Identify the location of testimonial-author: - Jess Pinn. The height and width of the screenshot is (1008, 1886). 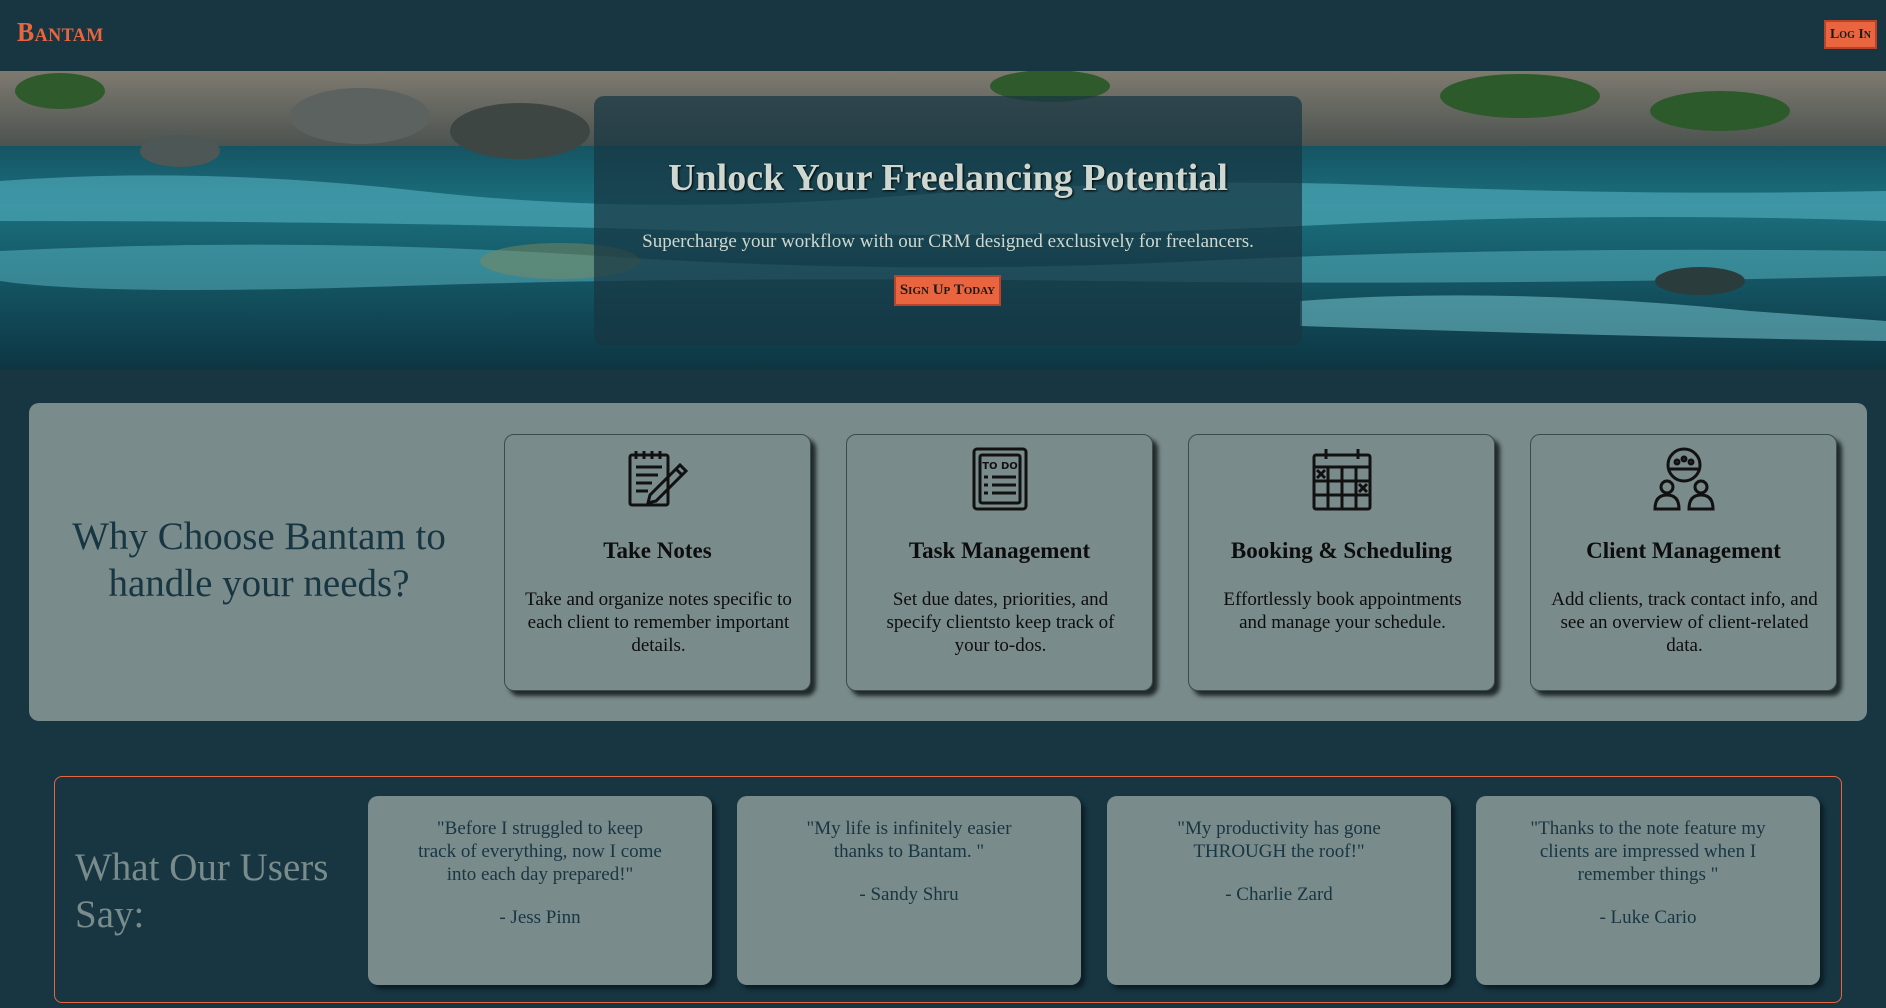
(540, 917).